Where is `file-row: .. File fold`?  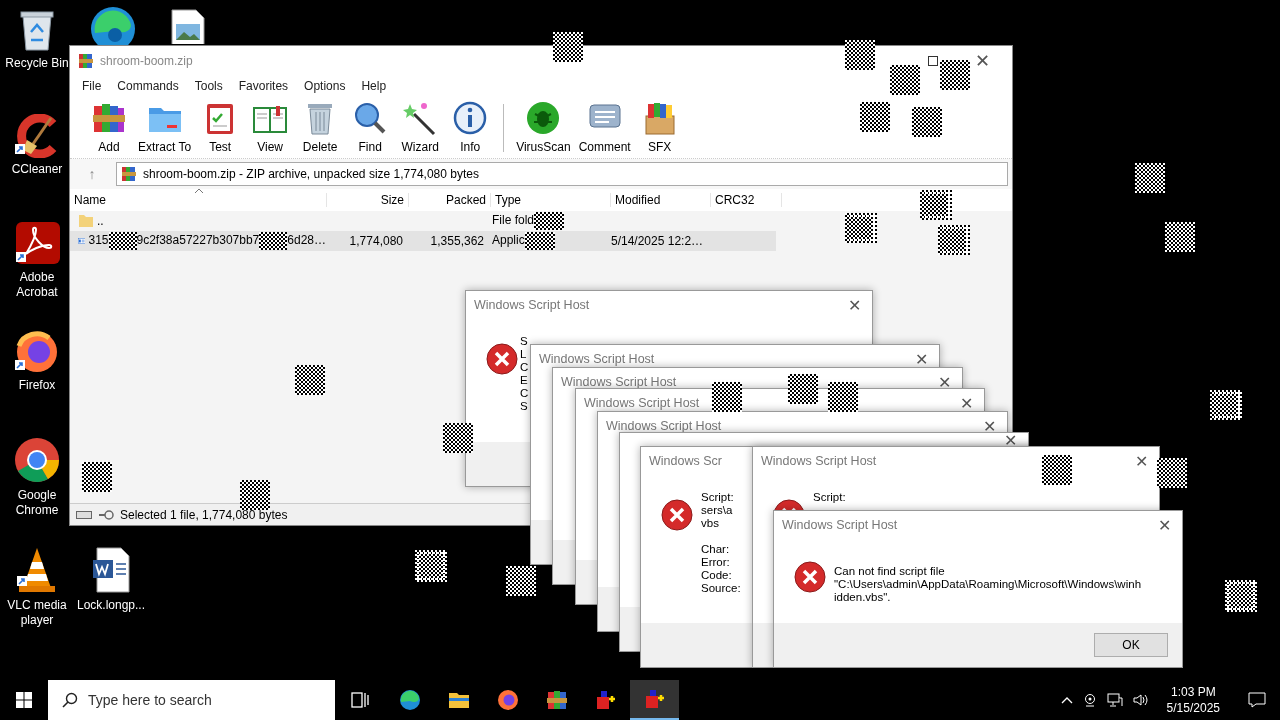
file-row: .. File fold is located at coordinates (541, 221).